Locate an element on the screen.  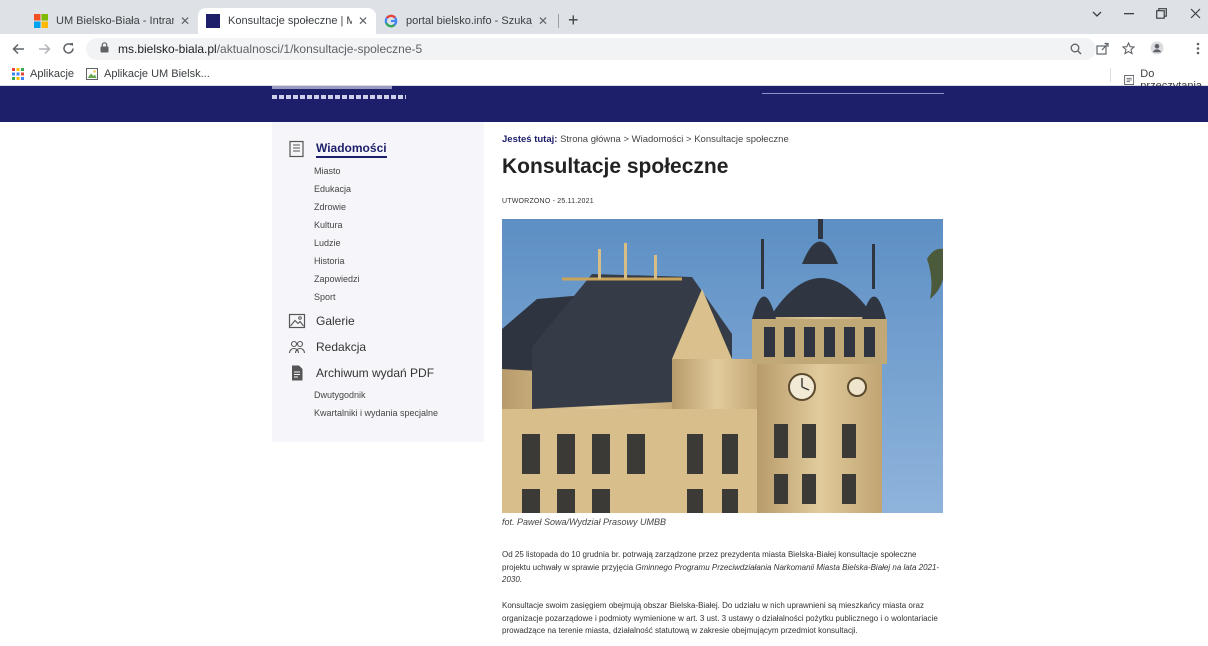
google-g-icon is located at coordinates (391, 21).